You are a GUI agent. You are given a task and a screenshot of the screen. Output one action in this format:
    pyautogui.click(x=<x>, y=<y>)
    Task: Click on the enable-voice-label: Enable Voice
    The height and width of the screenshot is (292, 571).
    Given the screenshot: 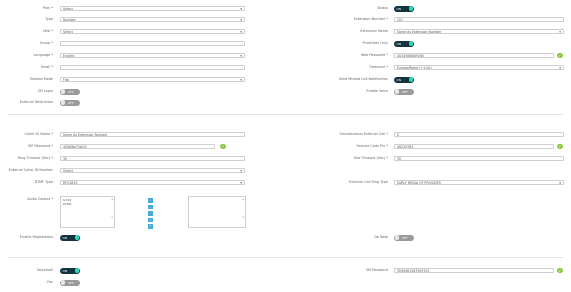 What is the action you would take?
    pyautogui.click(x=377, y=91)
    